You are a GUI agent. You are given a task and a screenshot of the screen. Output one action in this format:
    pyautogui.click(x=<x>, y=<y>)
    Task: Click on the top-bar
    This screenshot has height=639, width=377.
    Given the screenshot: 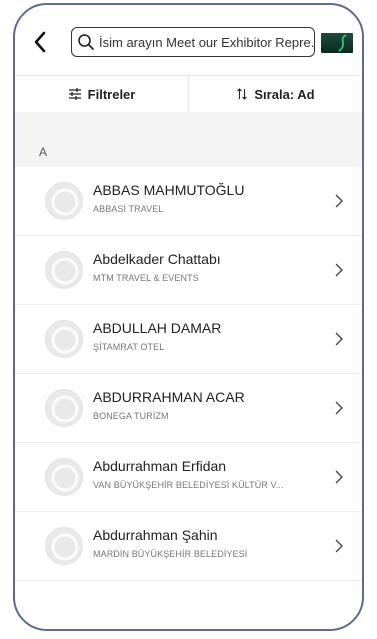 What is the action you would take?
    pyautogui.click(x=188, y=40)
    